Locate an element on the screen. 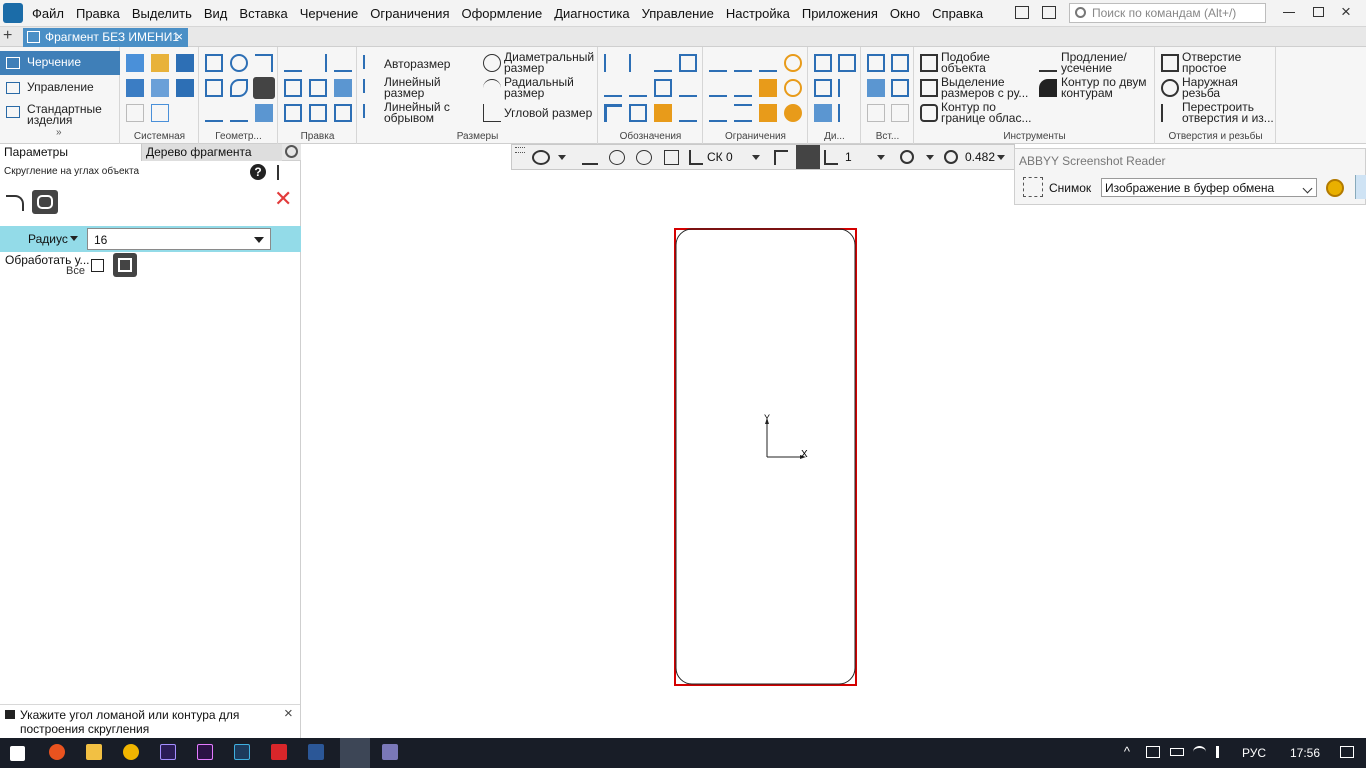 This screenshot has width=1366, height=768. battery-icon is located at coordinates (1177, 752).